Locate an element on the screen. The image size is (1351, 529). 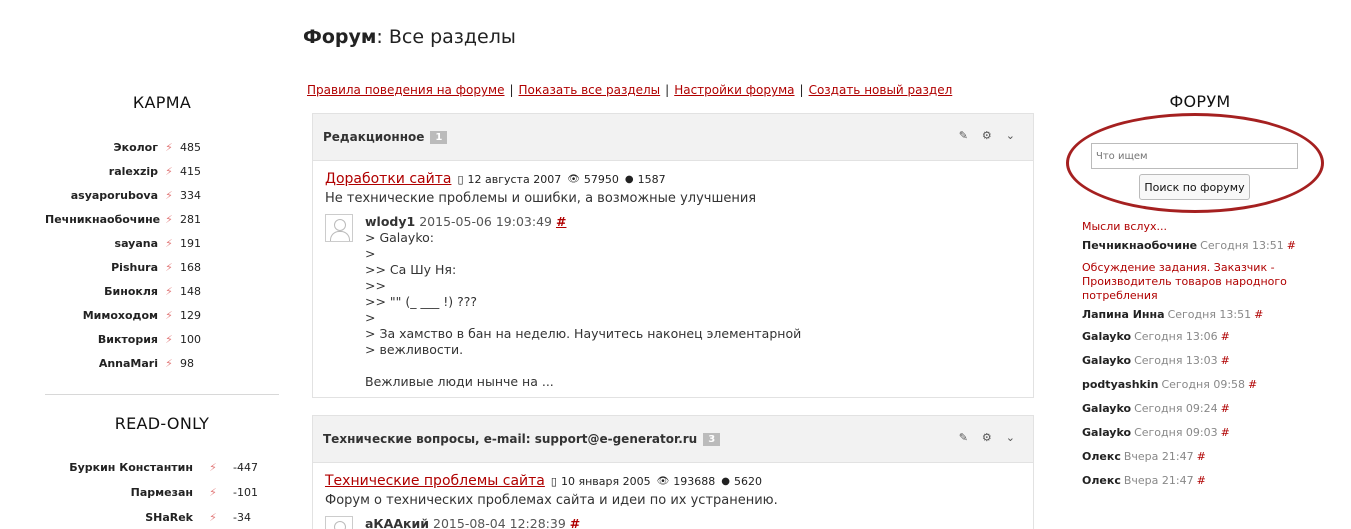
section-number-badge: 1 is located at coordinates (439, 137).